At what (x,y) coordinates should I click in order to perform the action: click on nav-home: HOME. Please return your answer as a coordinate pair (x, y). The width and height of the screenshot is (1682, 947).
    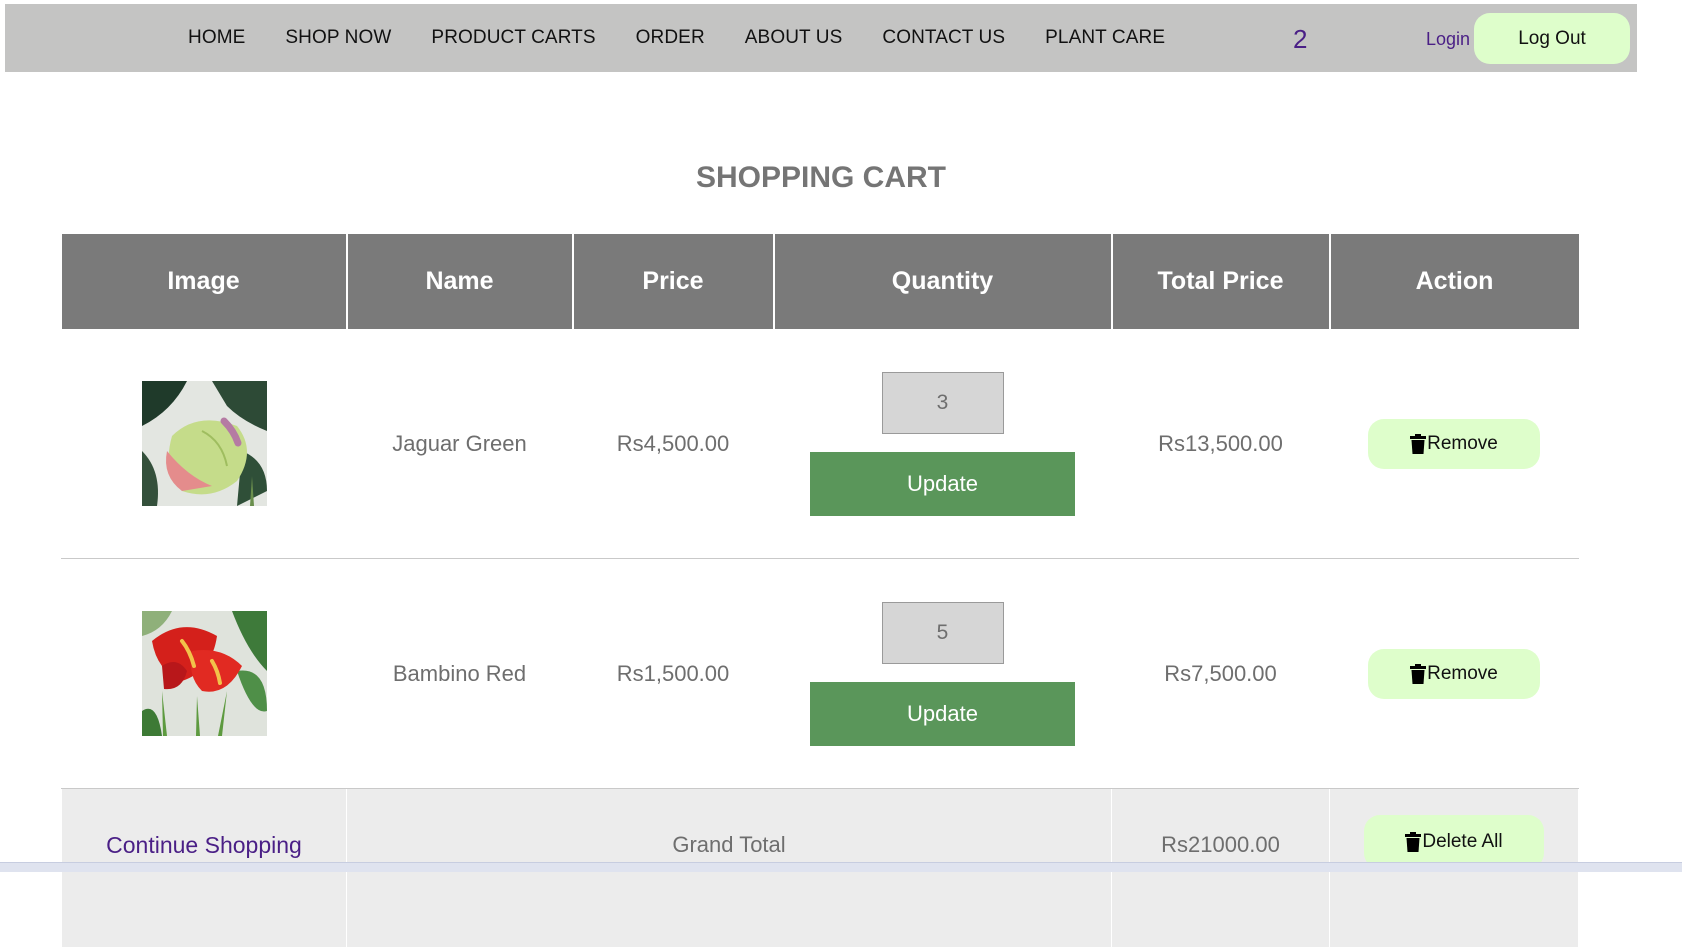
    Looking at the image, I should click on (216, 38).